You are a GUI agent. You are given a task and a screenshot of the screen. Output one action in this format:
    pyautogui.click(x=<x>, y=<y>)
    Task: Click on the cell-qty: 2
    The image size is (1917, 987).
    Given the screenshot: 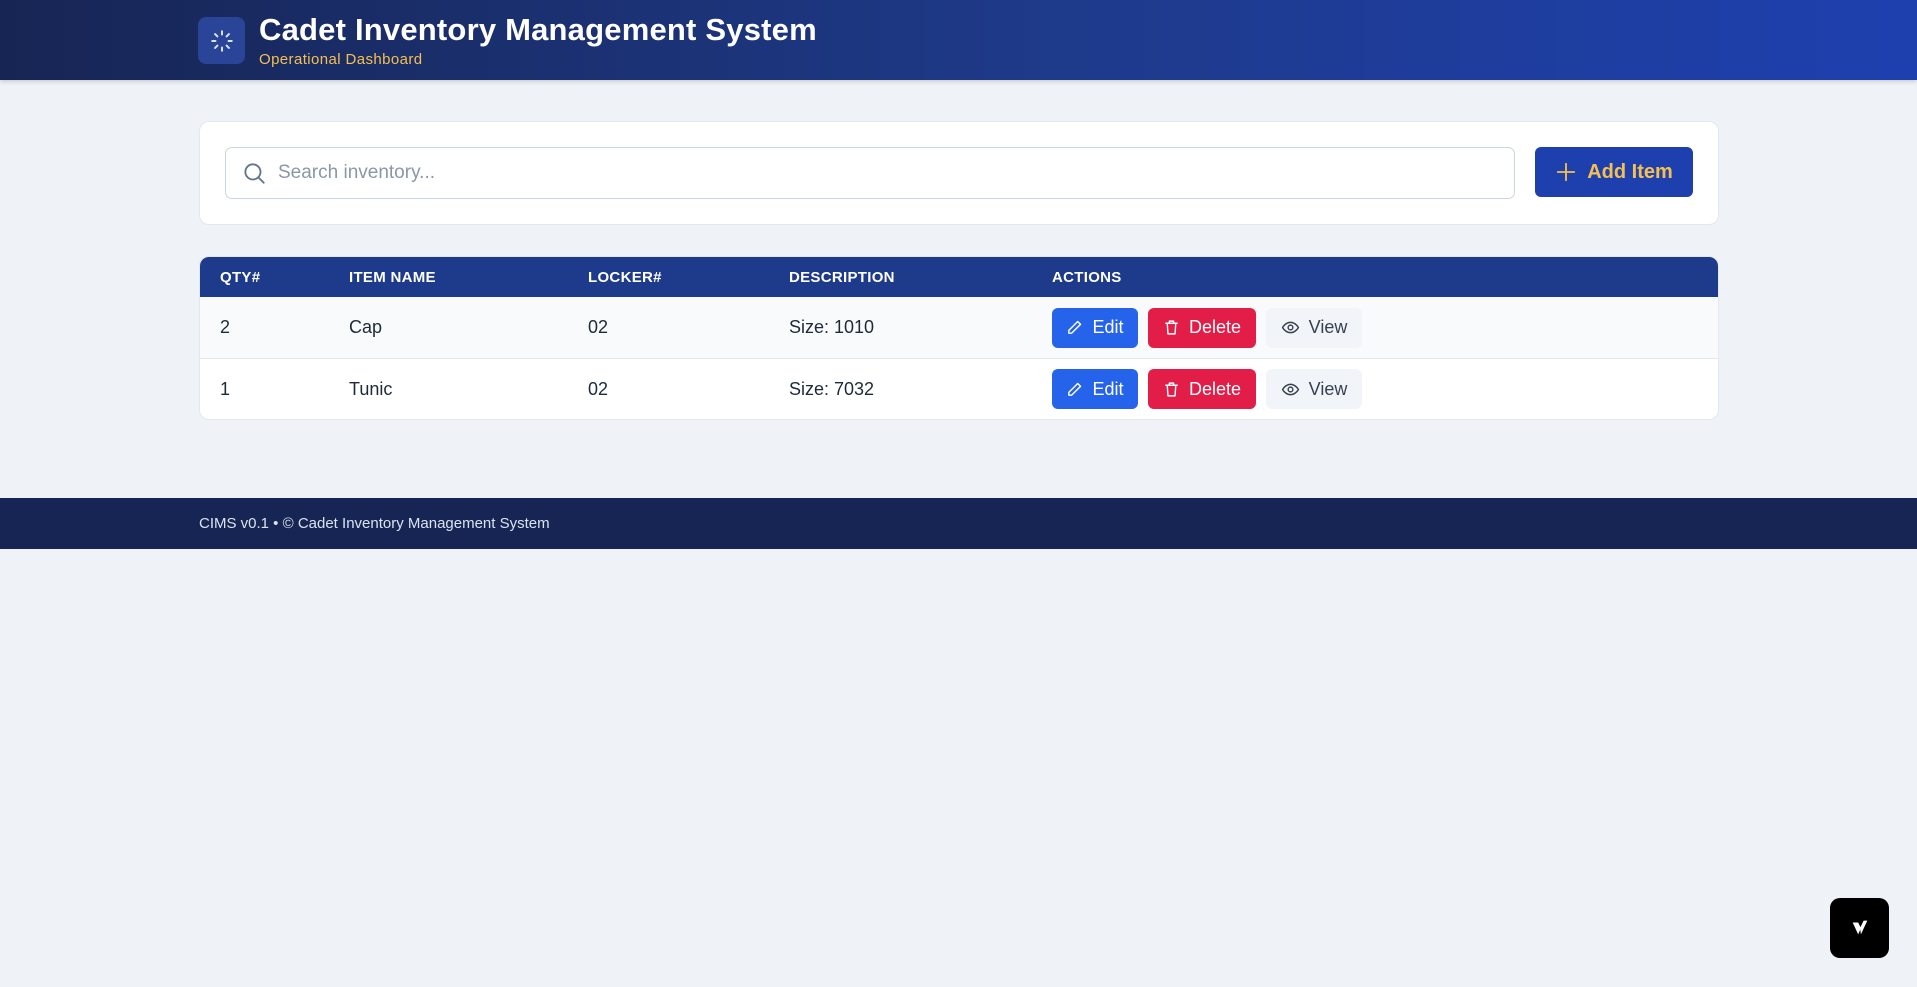 What is the action you would take?
    pyautogui.click(x=225, y=327)
    